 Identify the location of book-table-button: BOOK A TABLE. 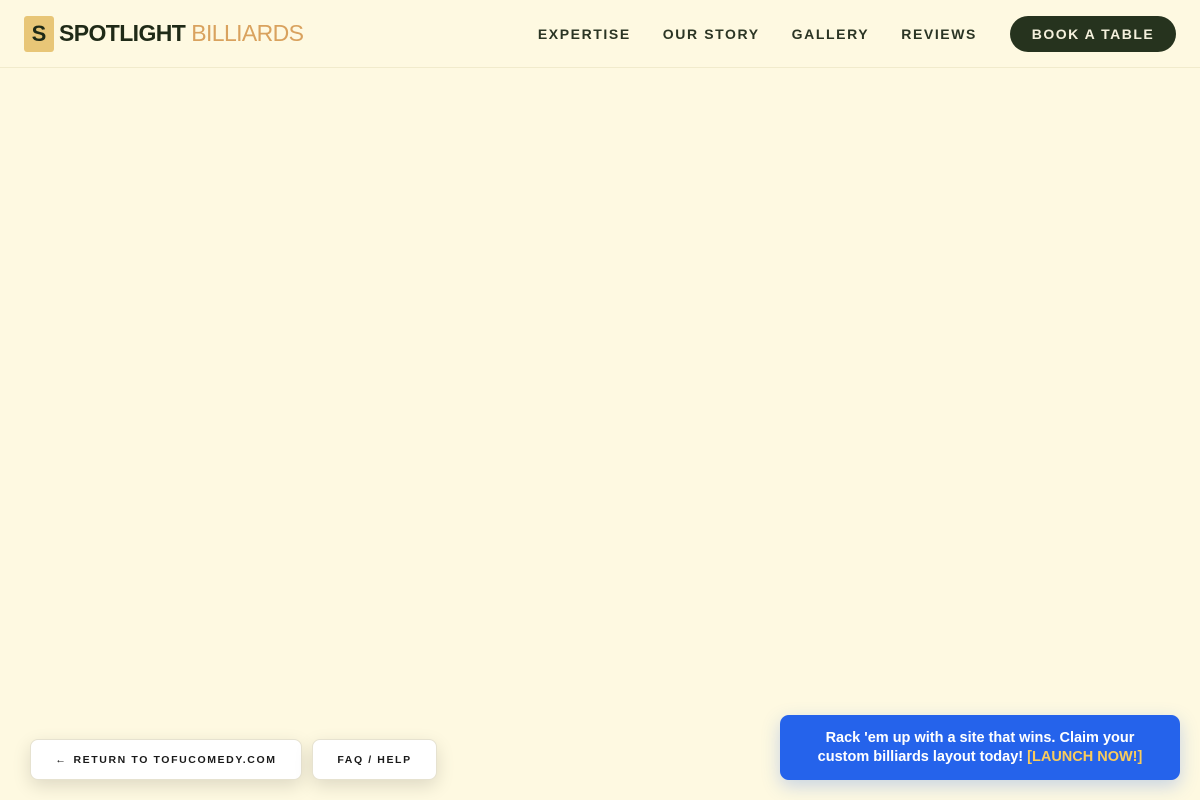
(1093, 33).